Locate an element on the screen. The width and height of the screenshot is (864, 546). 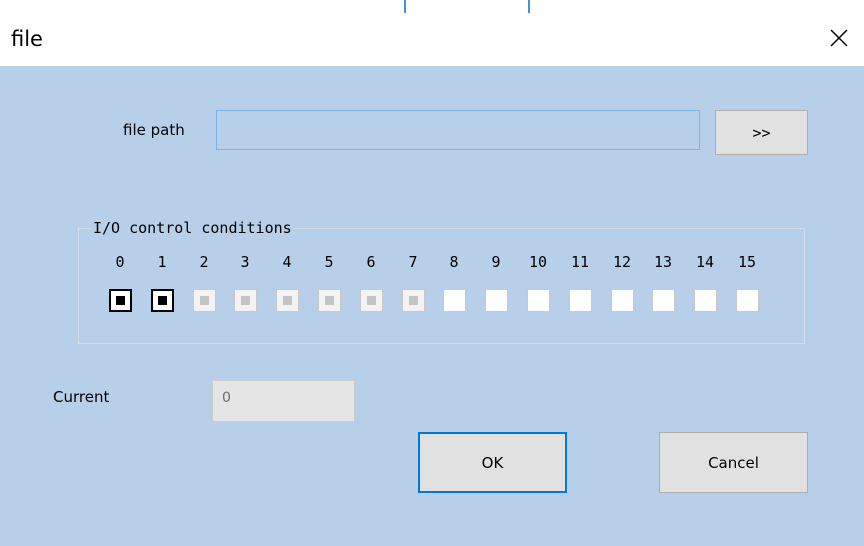
io-bit-label-4: 4 is located at coordinates (287, 262).